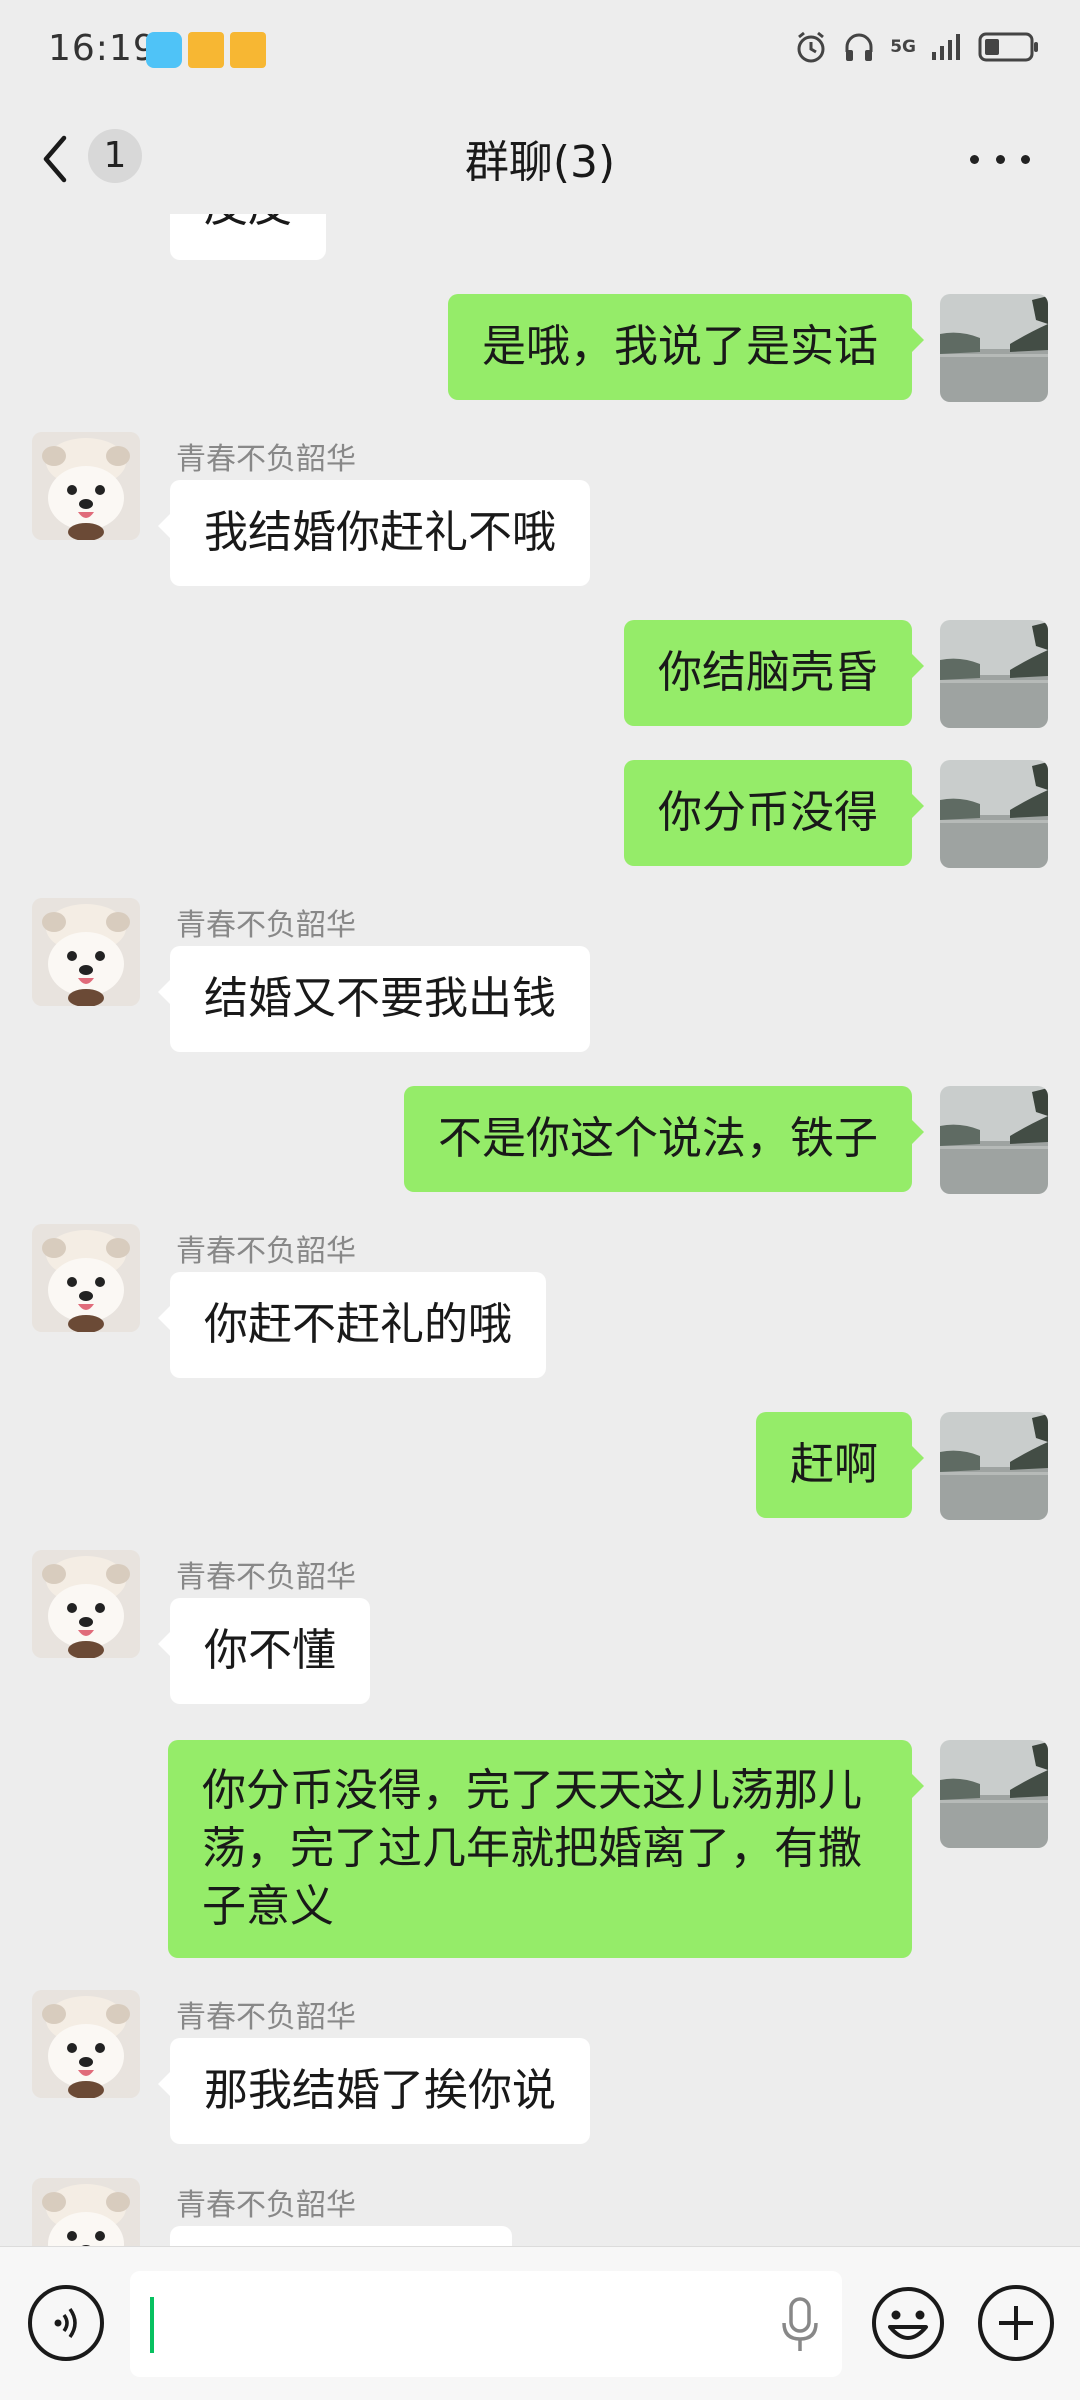  I want to click on message-bubble-outgoing: 是哦，我说了是实话, so click(686, 347).